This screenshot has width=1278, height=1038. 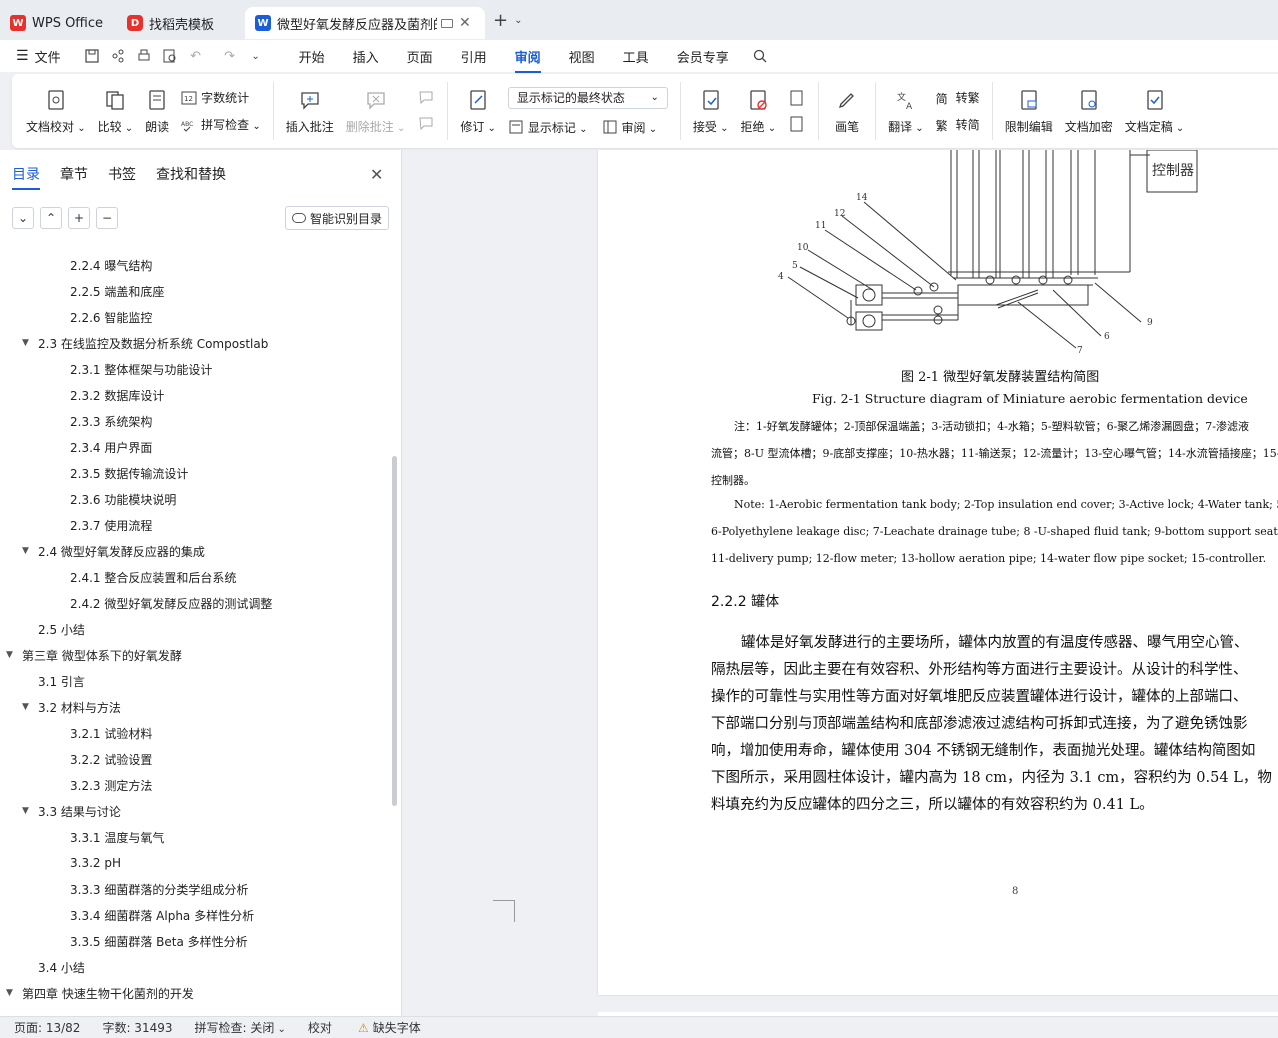 I want to click on smart-toc-button: 智能识别目录, so click(x=337, y=218).